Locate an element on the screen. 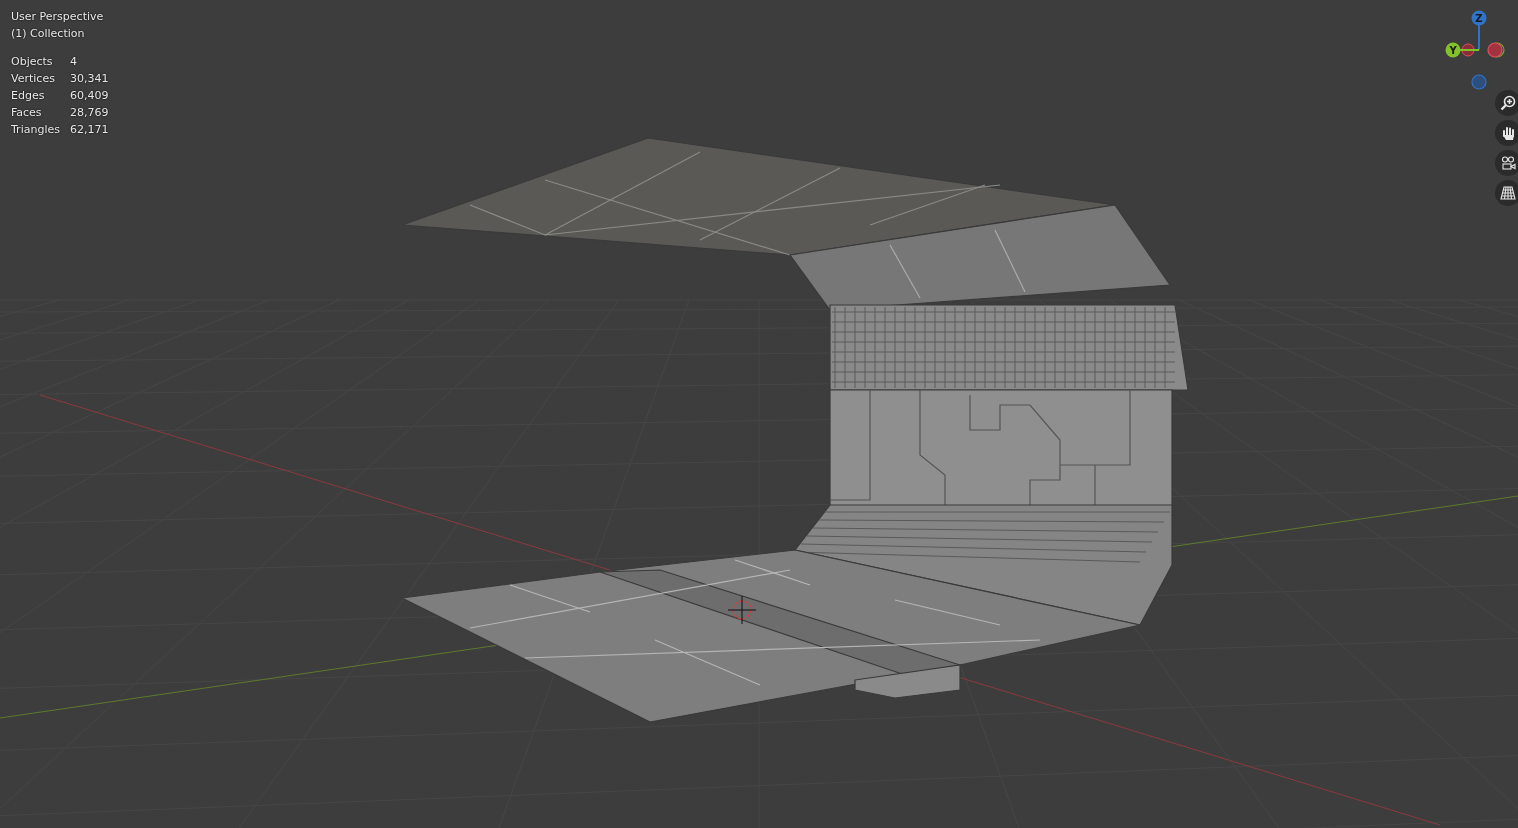 This screenshot has height=828, width=1518. stat-value: 30,341 is located at coordinates (89, 79).